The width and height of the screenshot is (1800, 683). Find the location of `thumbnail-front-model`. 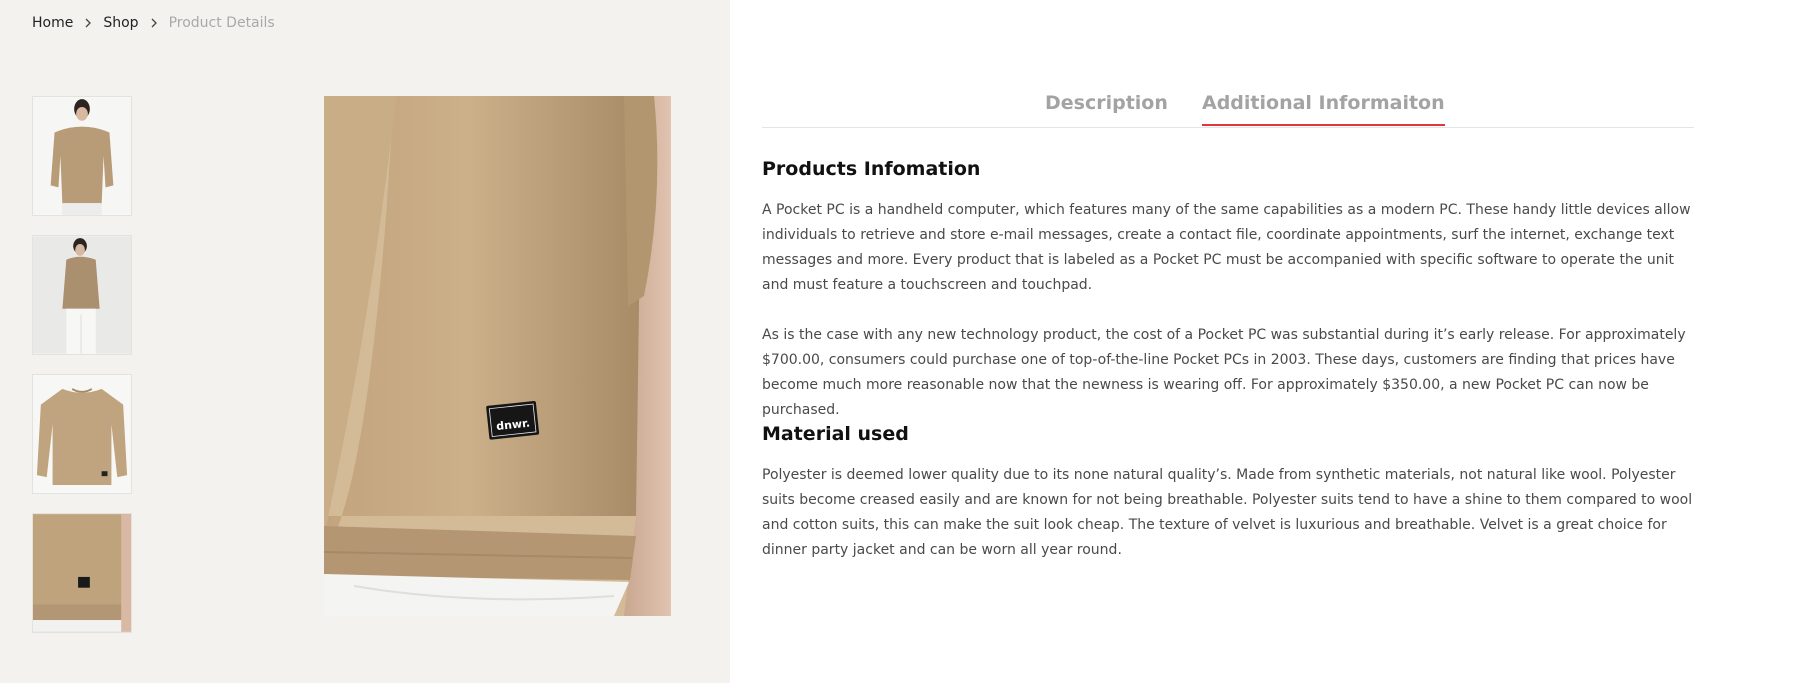

thumbnail-front-model is located at coordinates (82, 156).